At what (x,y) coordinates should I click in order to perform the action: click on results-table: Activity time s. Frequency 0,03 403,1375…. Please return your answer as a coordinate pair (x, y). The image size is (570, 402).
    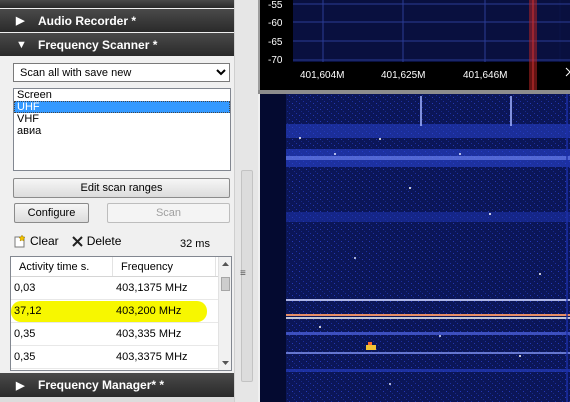
    Looking at the image, I should click on (121, 313).